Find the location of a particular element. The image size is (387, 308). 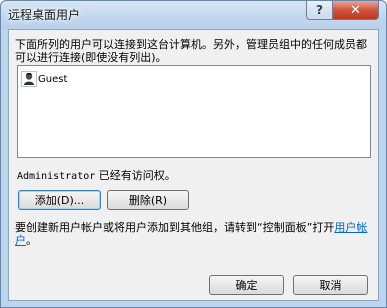

user-icon is located at coordinates (29, 79).